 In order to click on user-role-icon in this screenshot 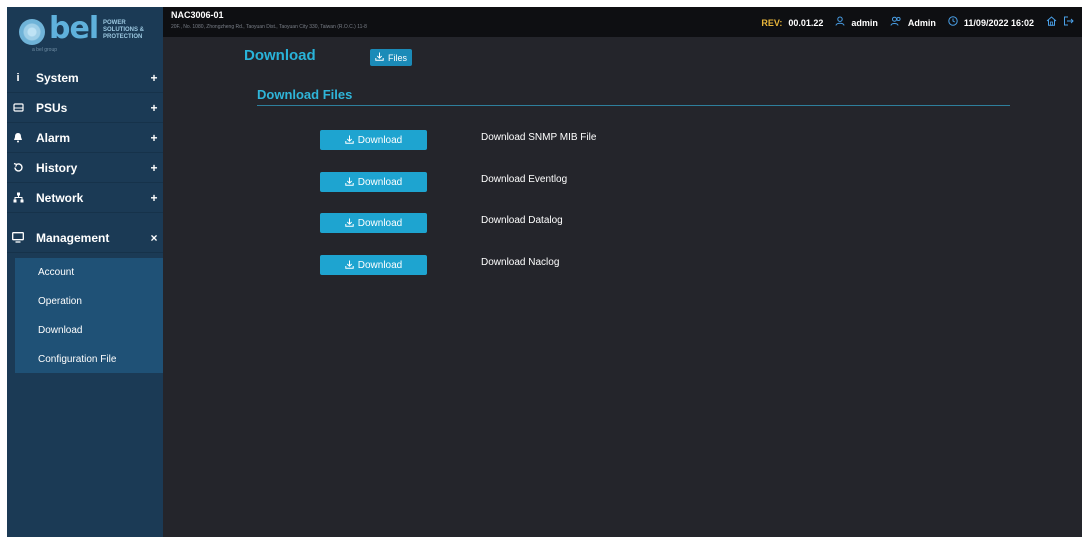, I will do `click(896, 22)`.